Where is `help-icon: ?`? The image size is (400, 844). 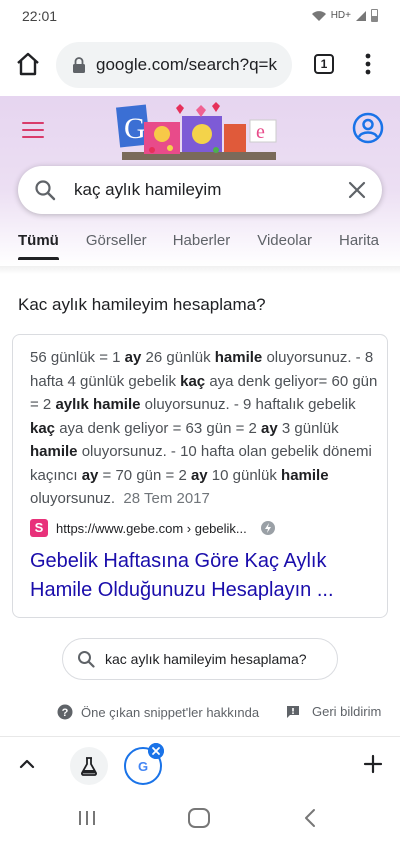 help-icon: ? is located at coordinates (65, 712).